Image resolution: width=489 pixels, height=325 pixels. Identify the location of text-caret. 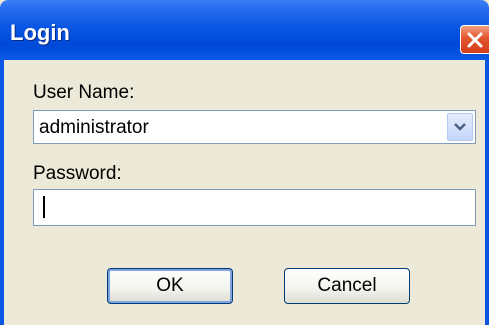
(44, 207).